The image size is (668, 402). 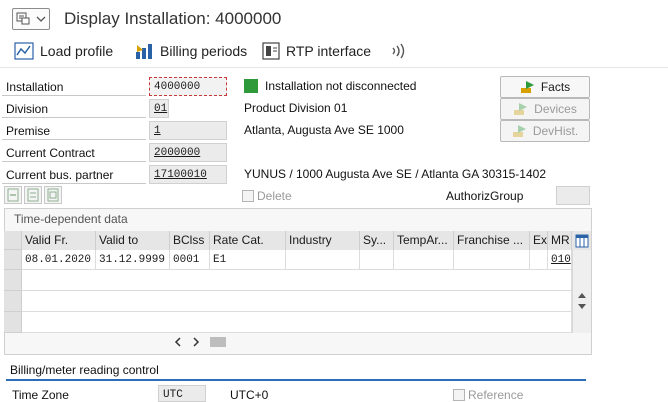 I want to click on devhist-button: DevHist., so click(x=545, y=131).